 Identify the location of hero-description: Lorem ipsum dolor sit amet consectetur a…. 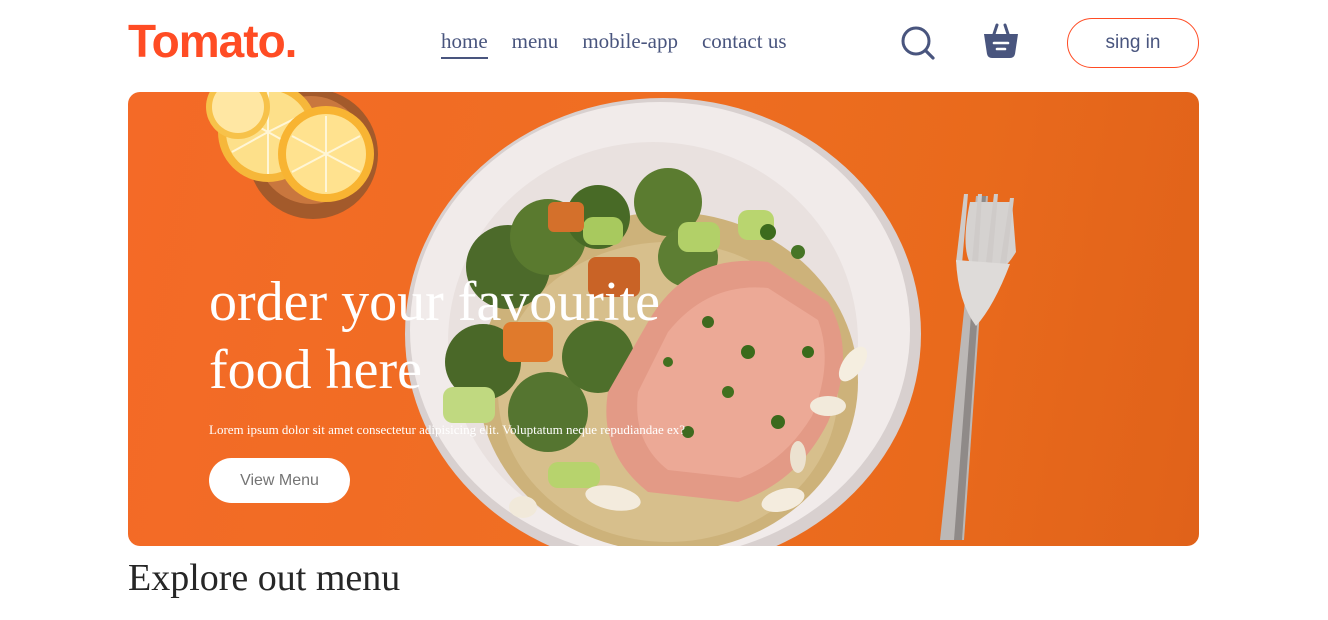
(447, 429).